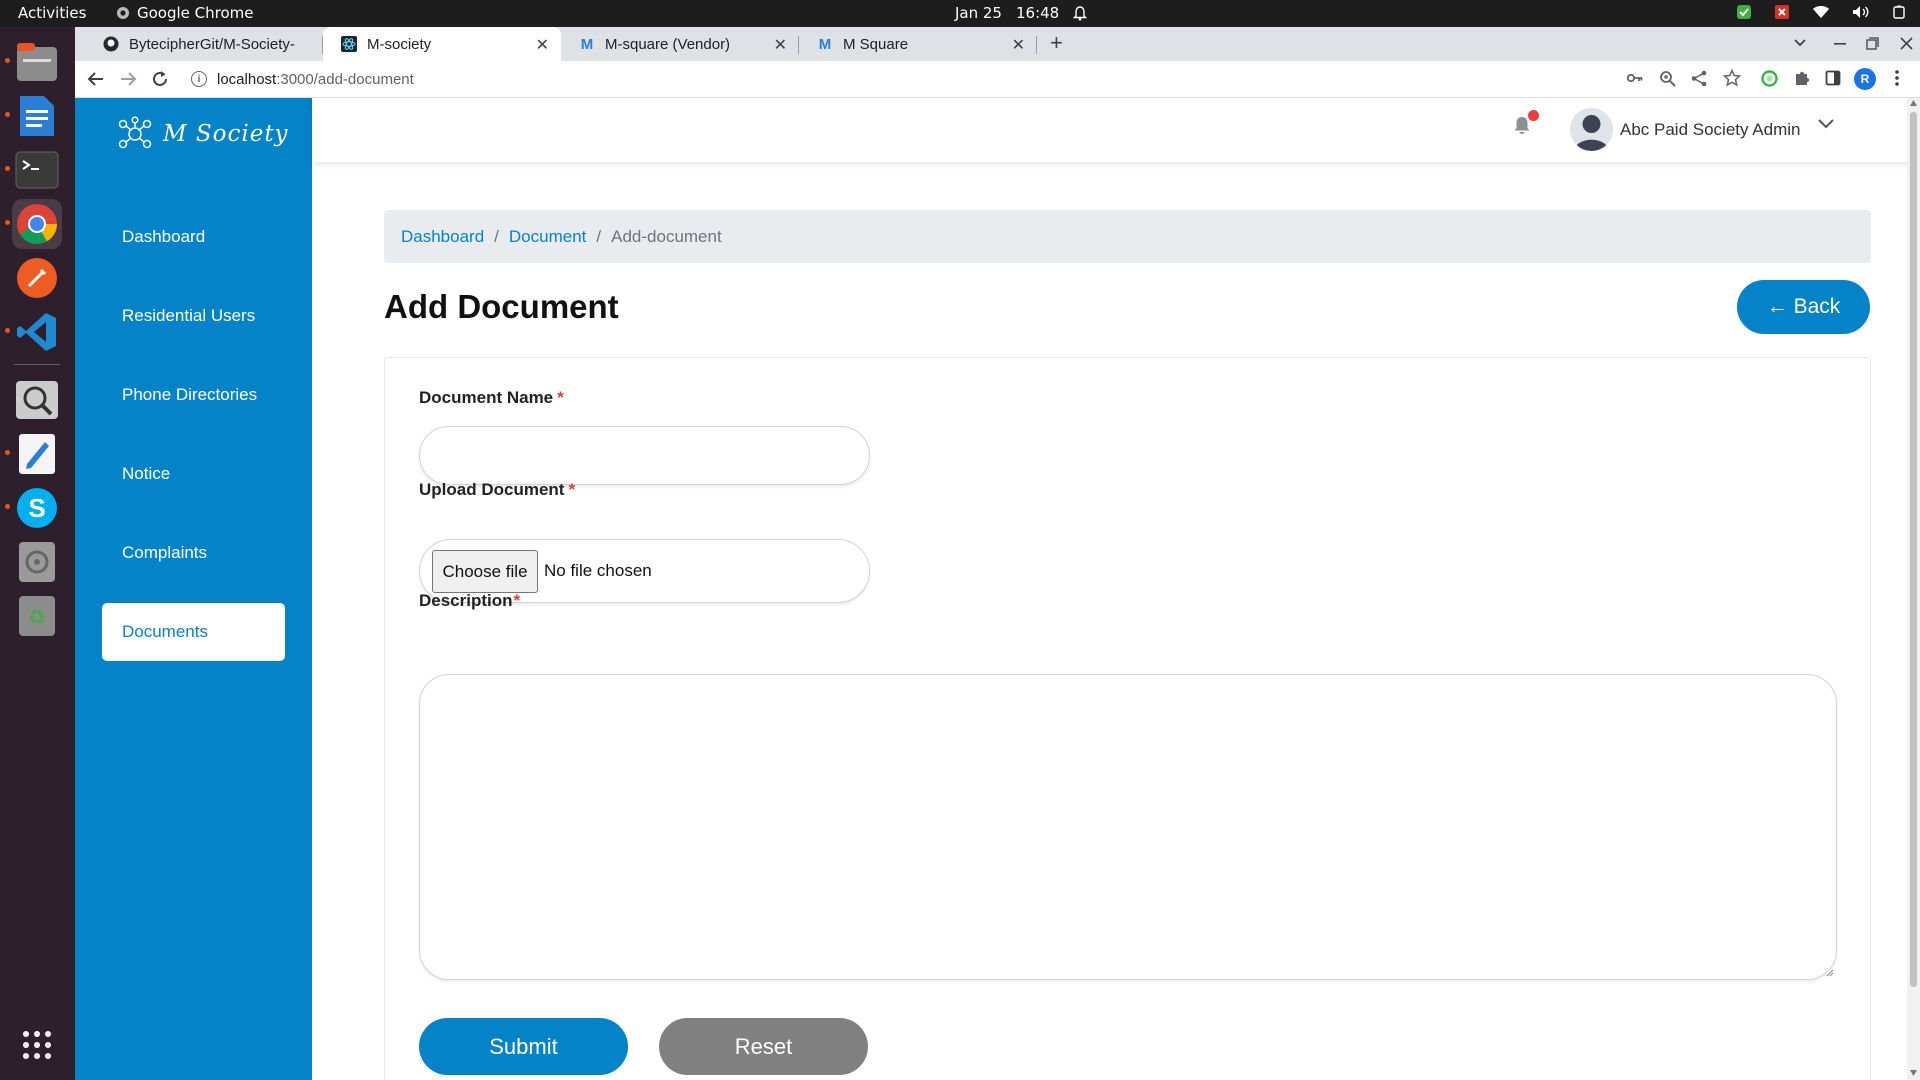 Image resolution: width=1920 pixels, height=1080 pixels. What do you see at coordinates (160, 79) in the screenshot?
I see `reload-icon` at bounding box center [160, 79].